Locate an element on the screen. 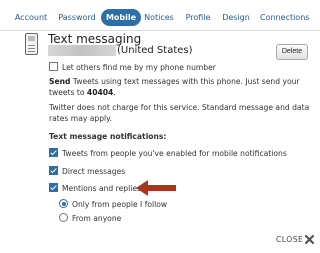  let-others-find-row: Let others find me by my phone number is located at coordinates (132, 67).